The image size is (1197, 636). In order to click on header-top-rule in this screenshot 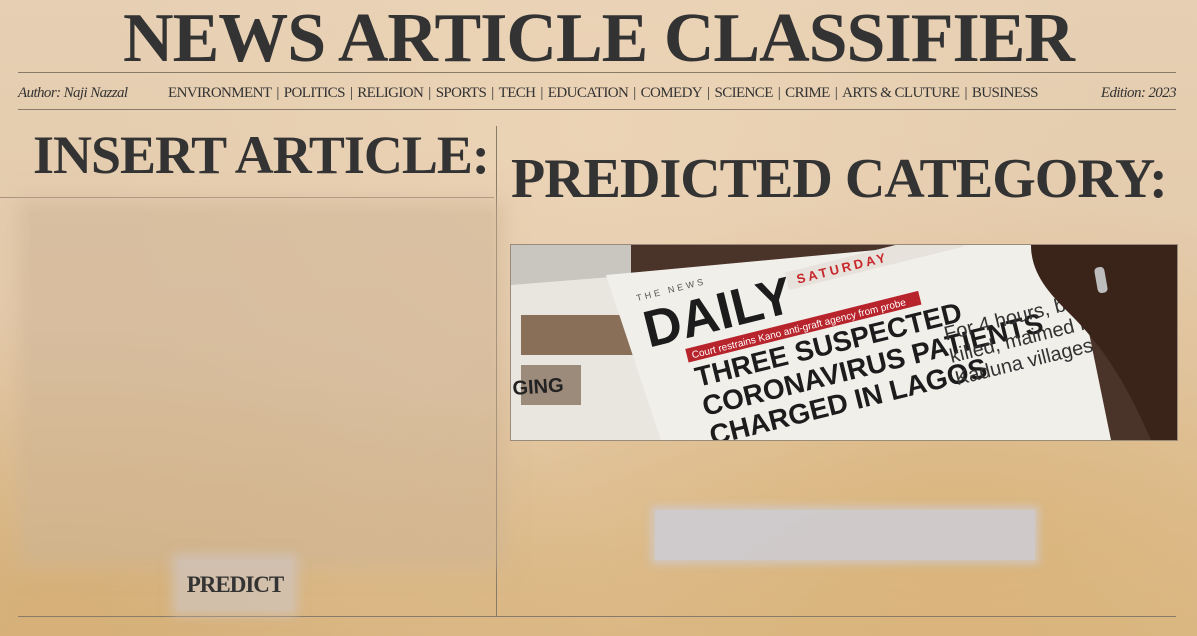, I will do `click(597, 72)`.